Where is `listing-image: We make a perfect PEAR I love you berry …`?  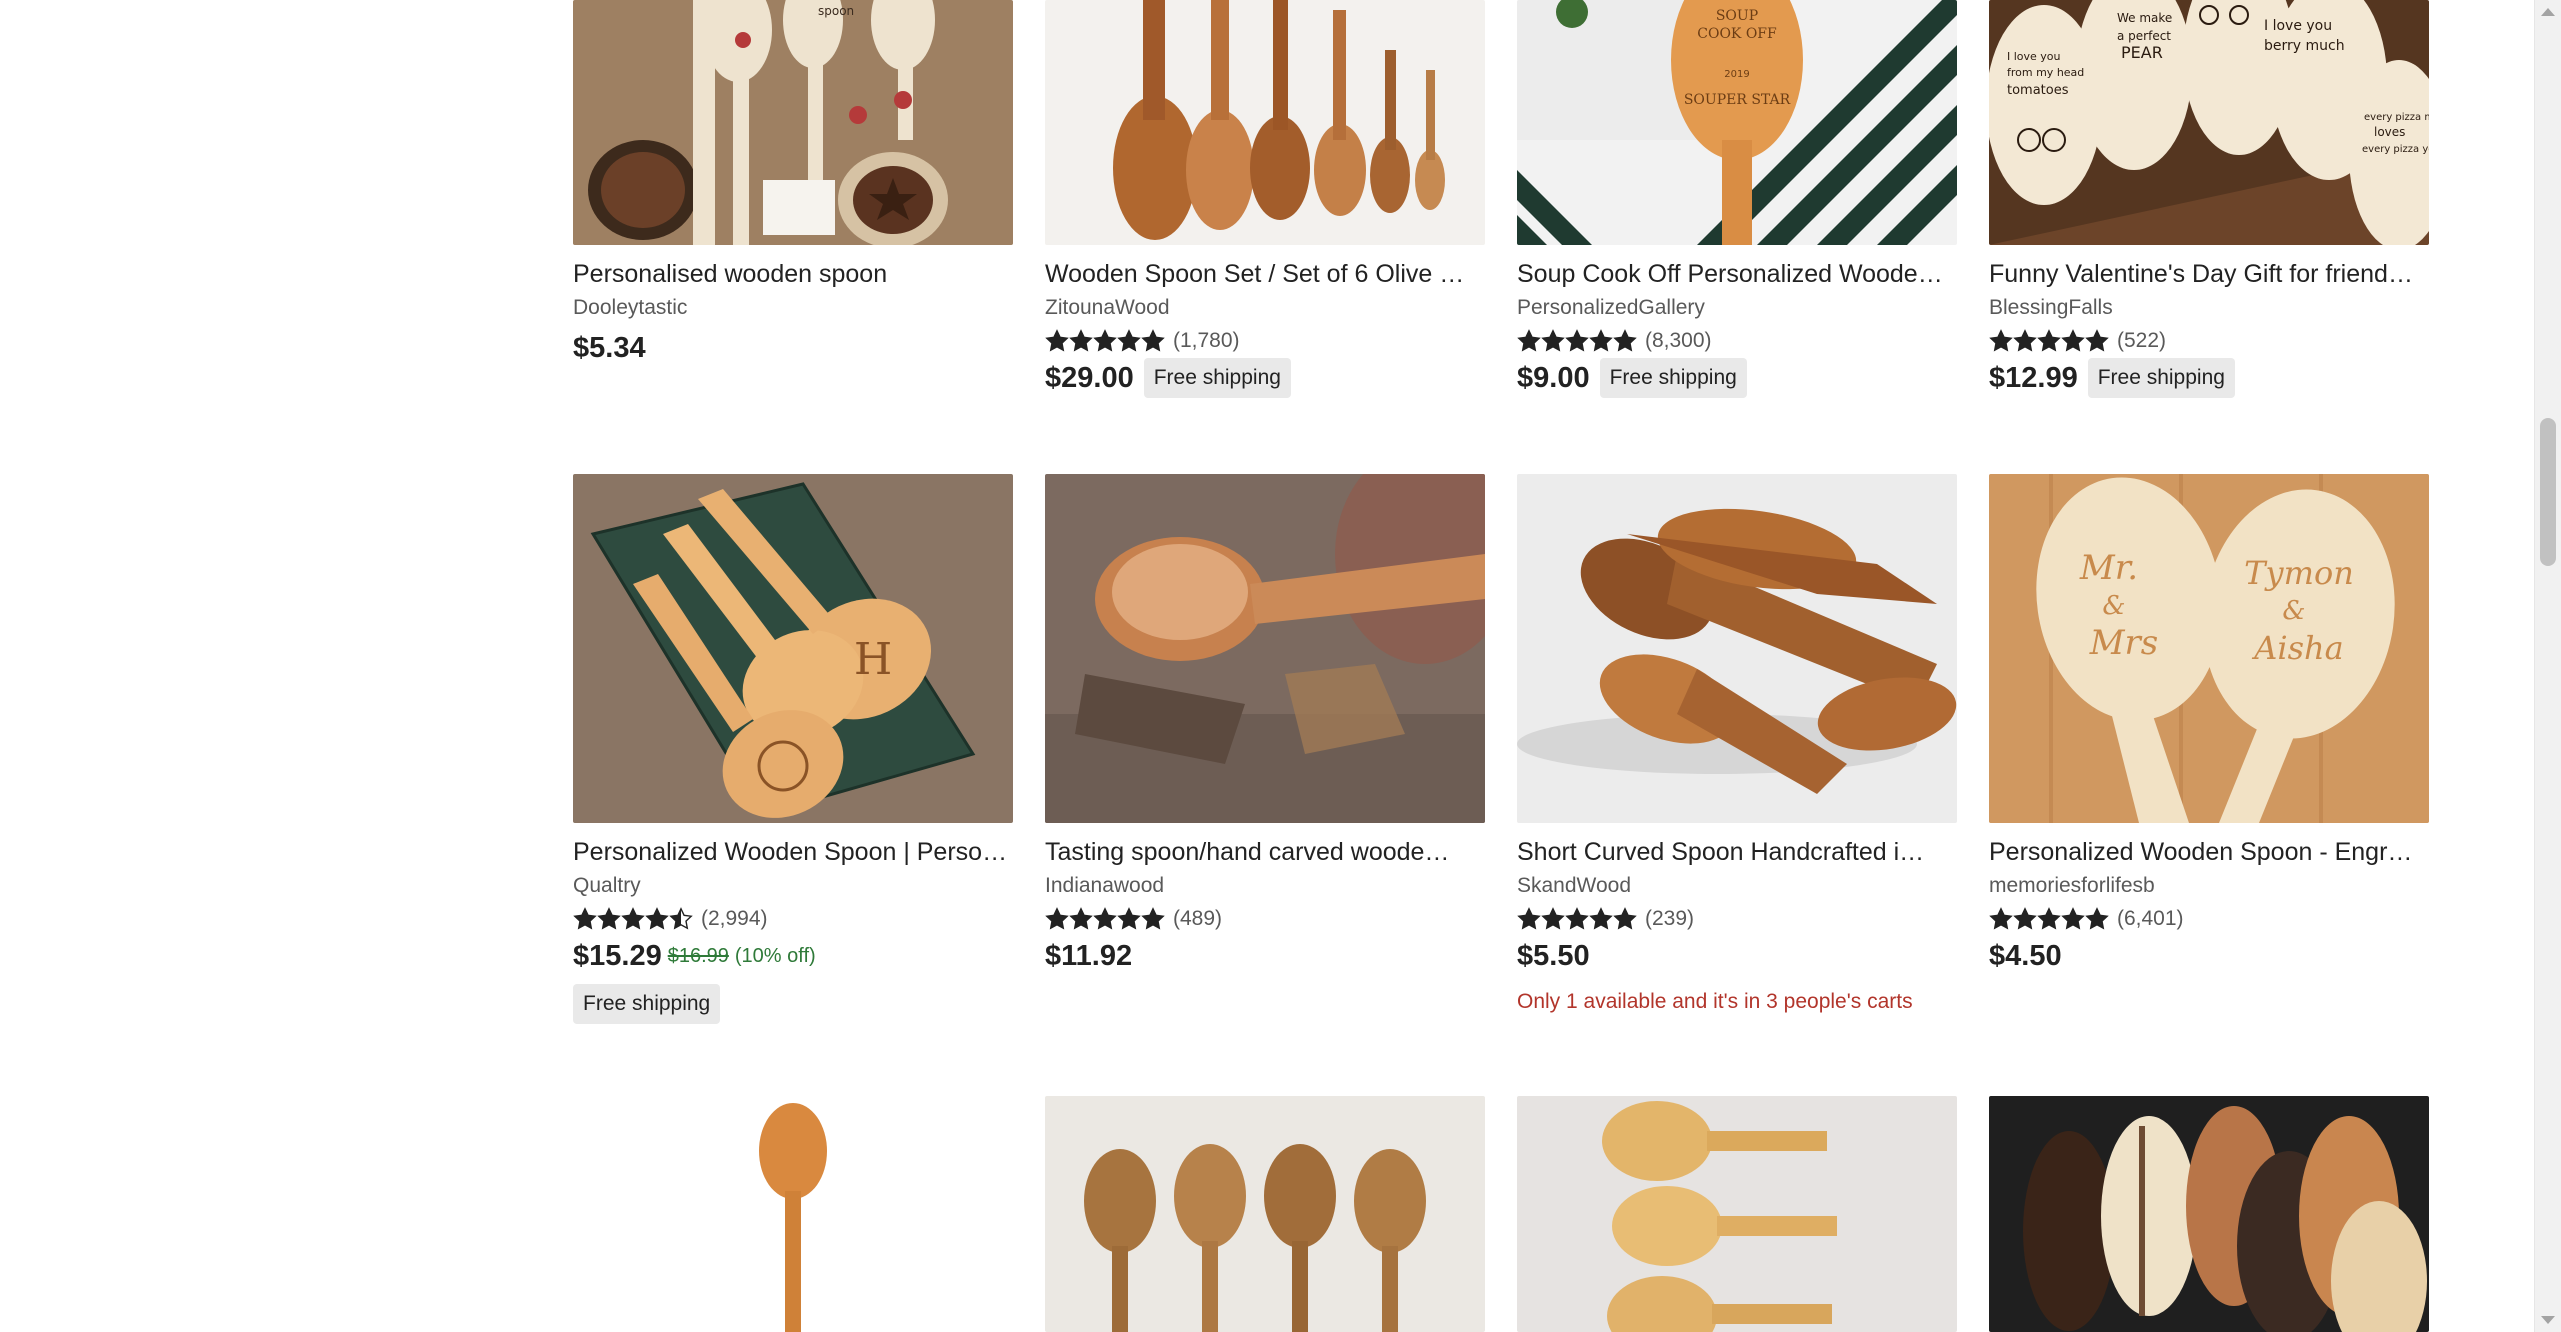
listing-image: We make a perfect PEAR I love you berry … is located at coordinates (2209, 122).